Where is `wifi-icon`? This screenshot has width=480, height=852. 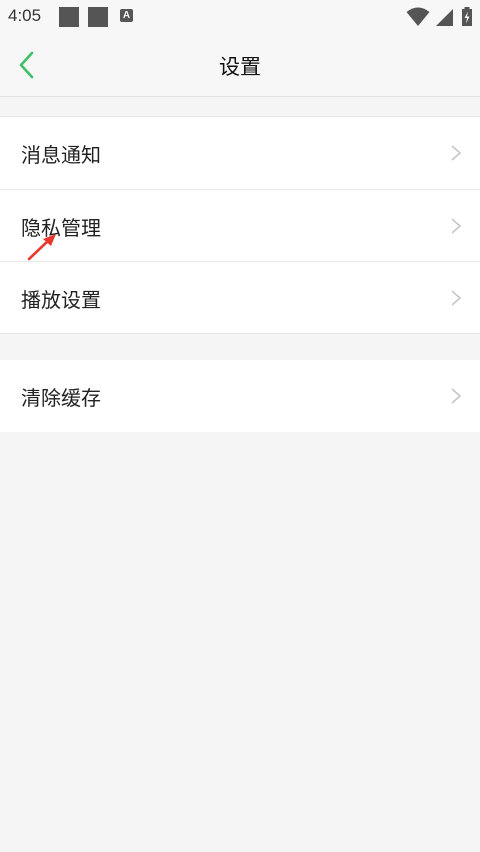 wifi-icon is located at coordinates (418, 16).